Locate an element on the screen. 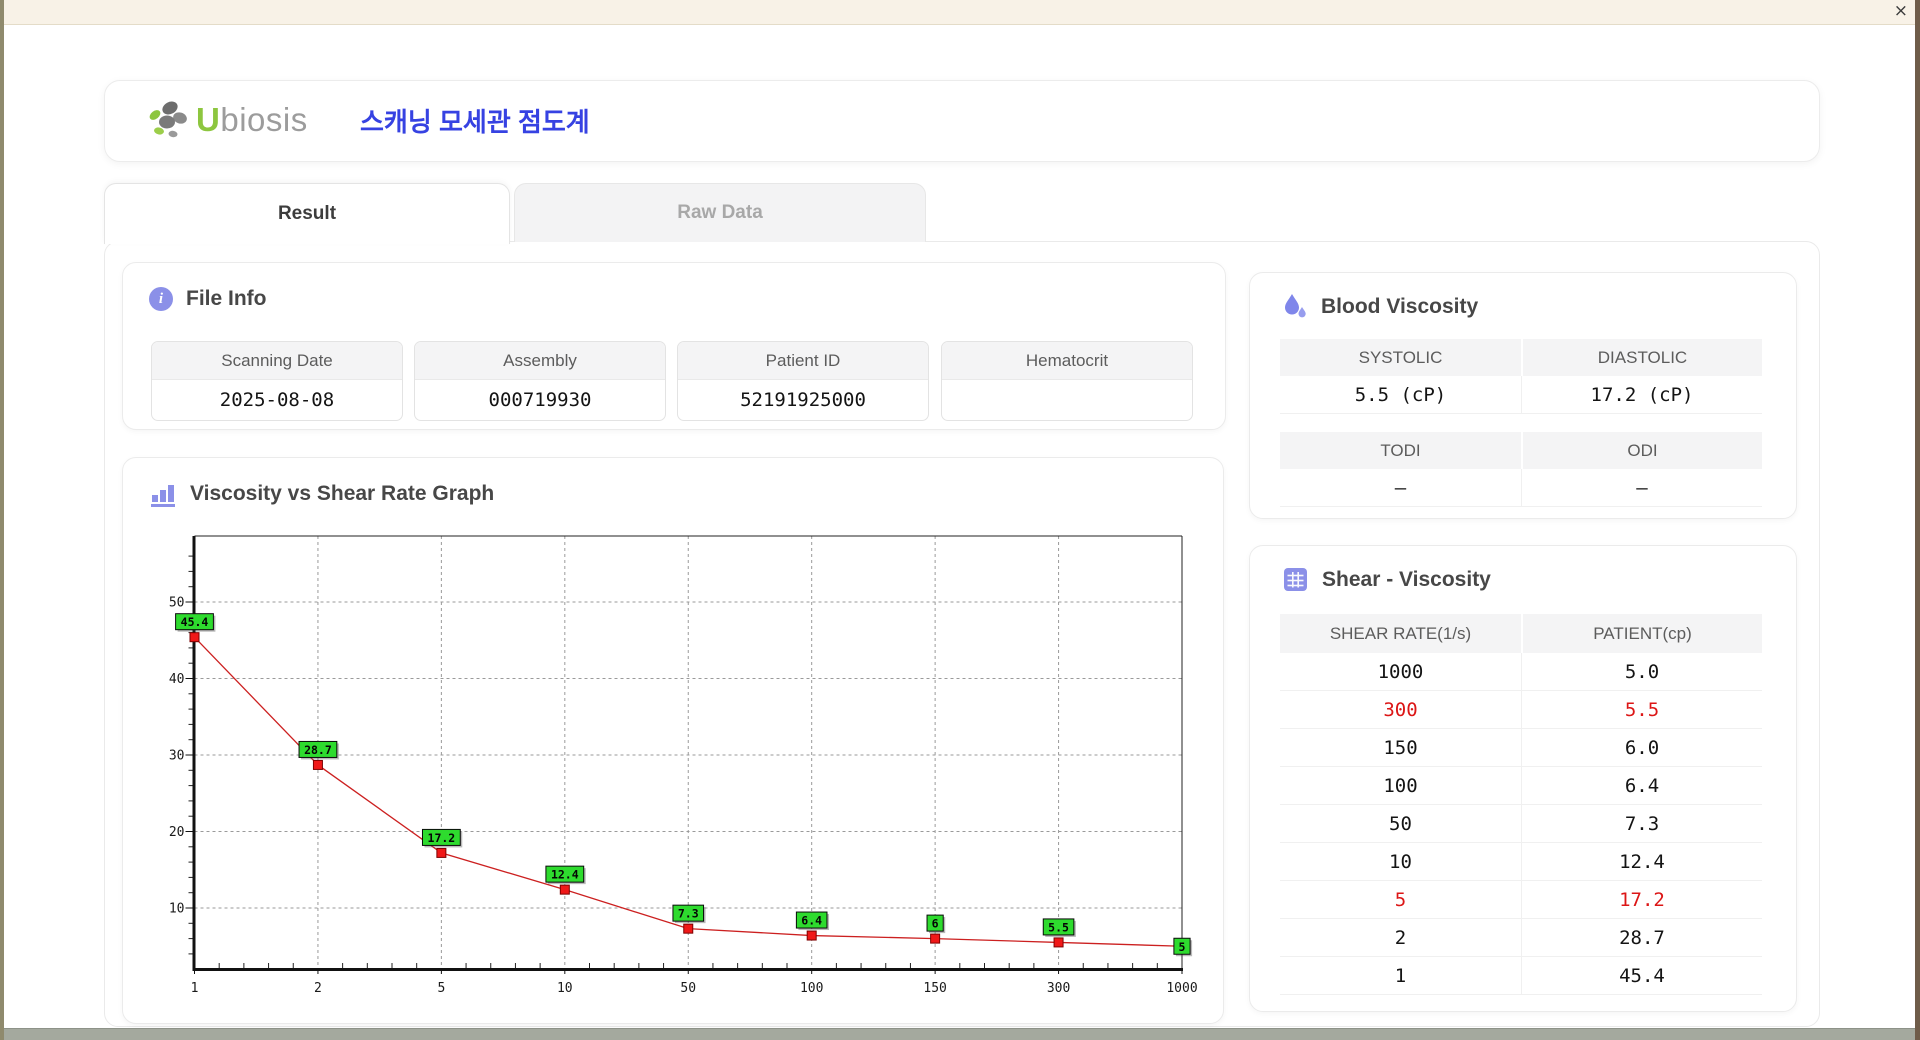 This screenshot has width=1920, height=1040. svg-text: 150 is located at coordinates (934, 988).